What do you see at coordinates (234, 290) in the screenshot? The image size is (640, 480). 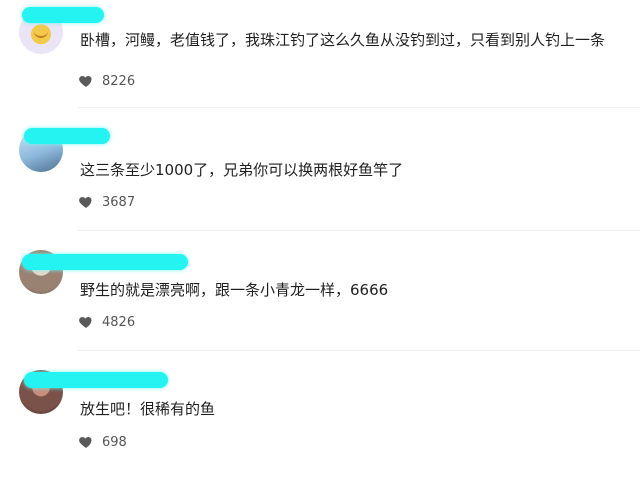 I see `comment-text: 野生的就是漂亮啊，跟一条小青龙一样，6666` at bounding box center [234, 290].